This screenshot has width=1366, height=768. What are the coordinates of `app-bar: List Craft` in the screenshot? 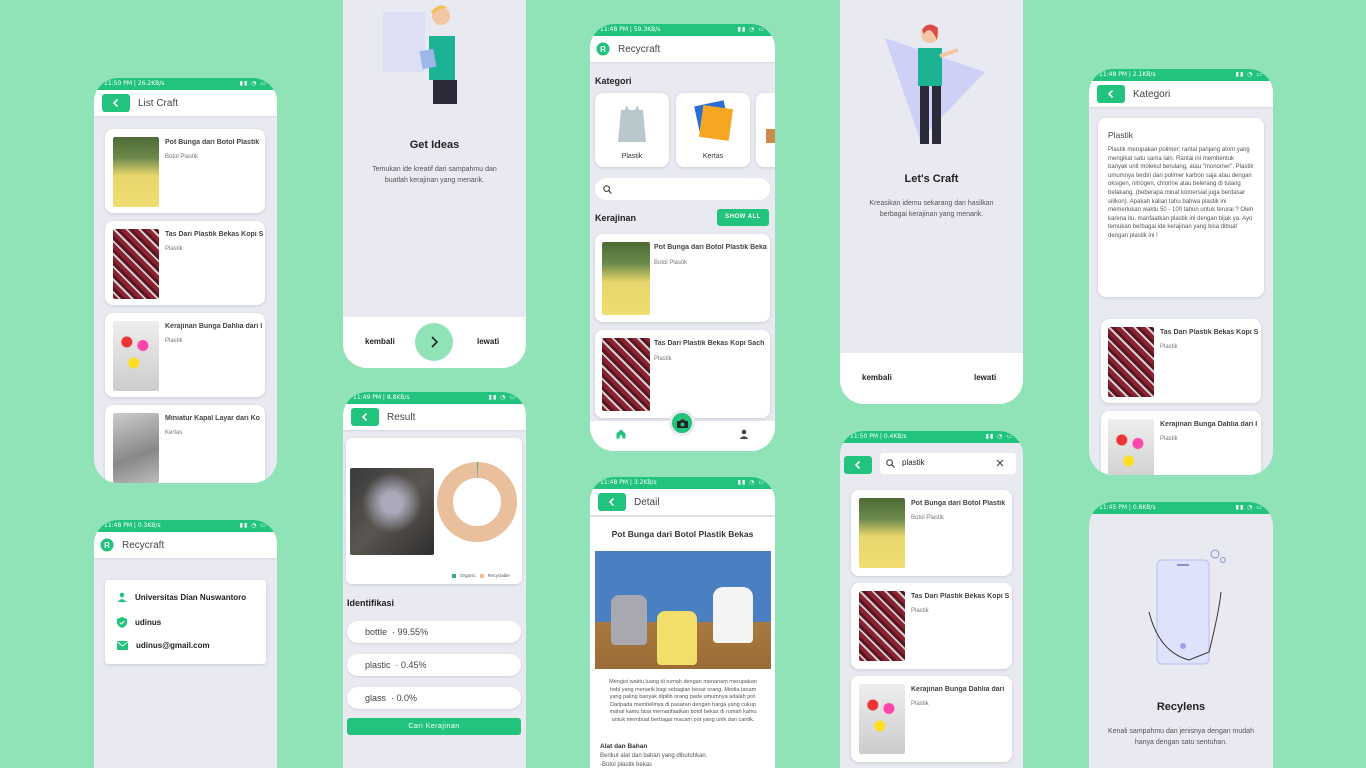 It's located at (185, 103).